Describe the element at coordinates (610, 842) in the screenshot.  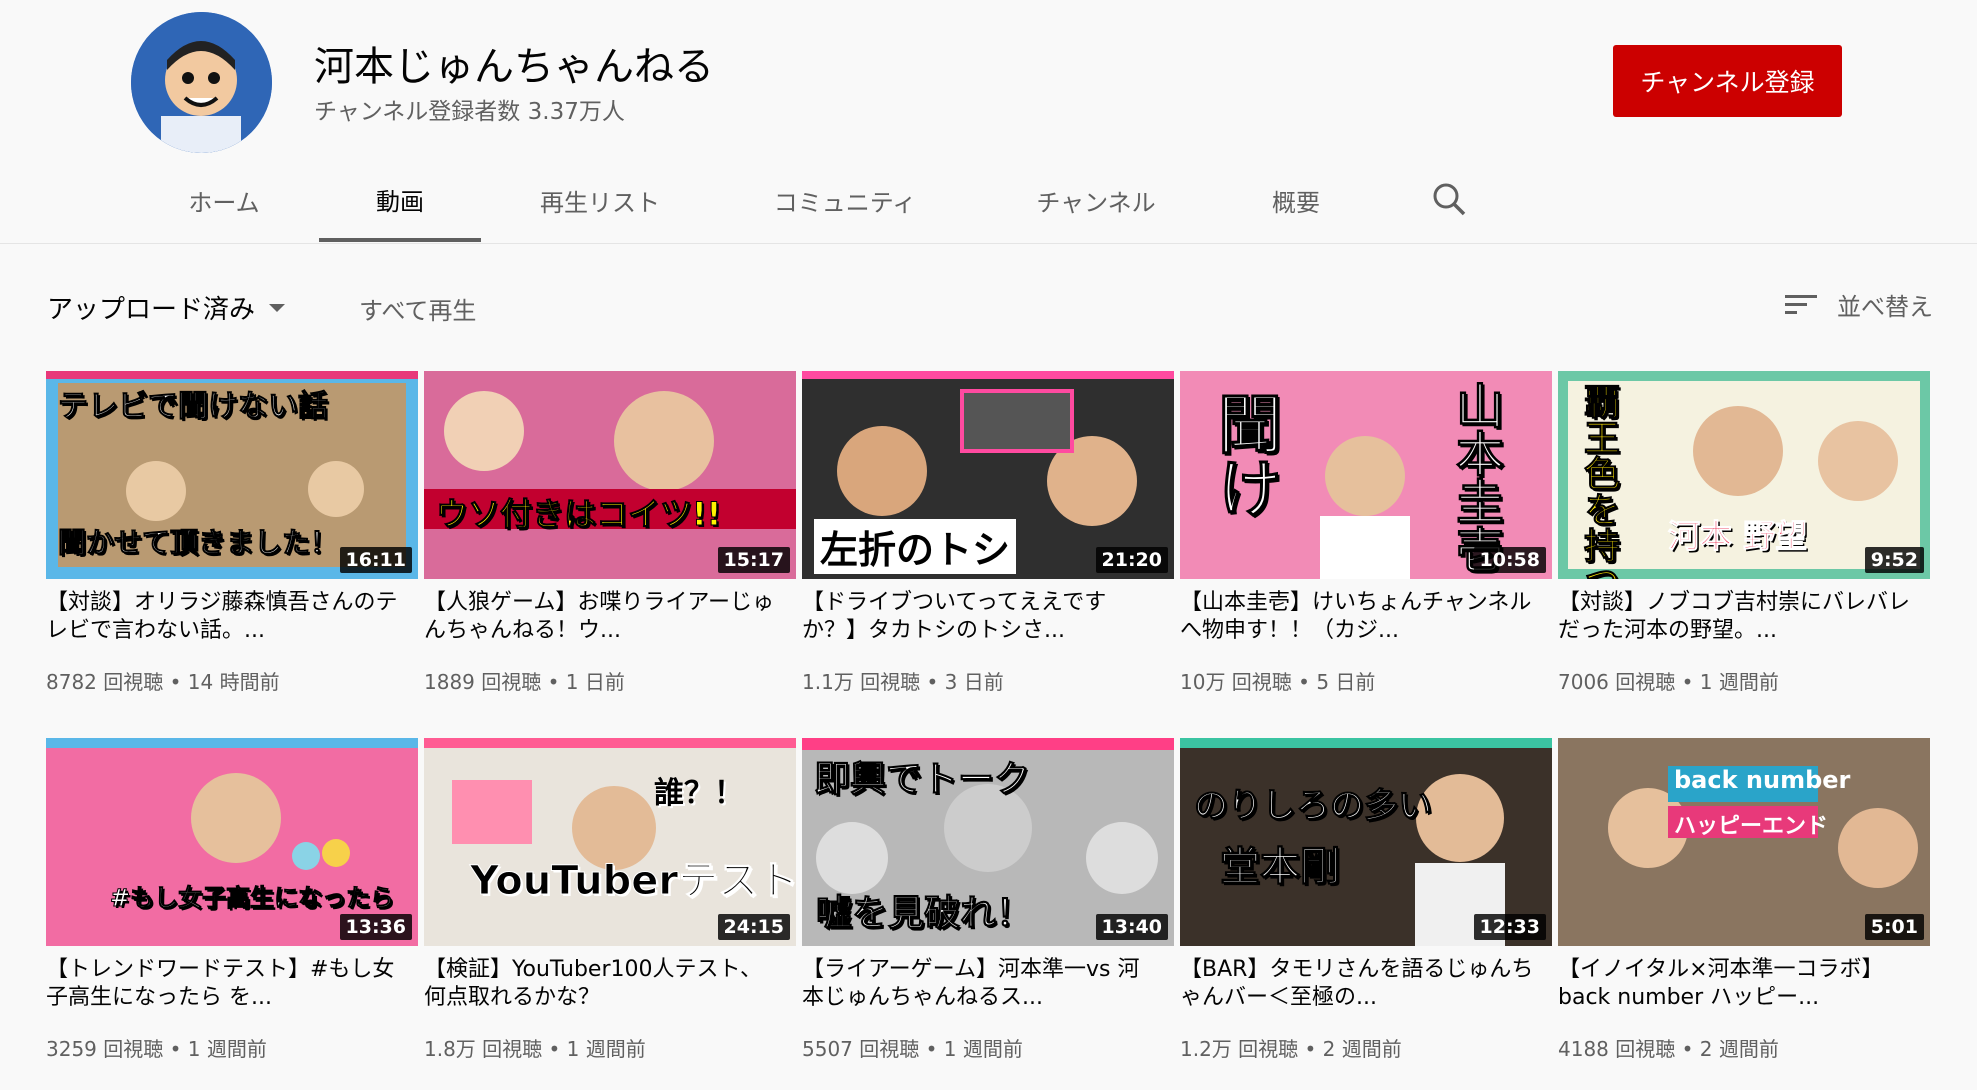
I see `video-thumbnail: 誰？！ YouTuberテスト 24:15` at that location.